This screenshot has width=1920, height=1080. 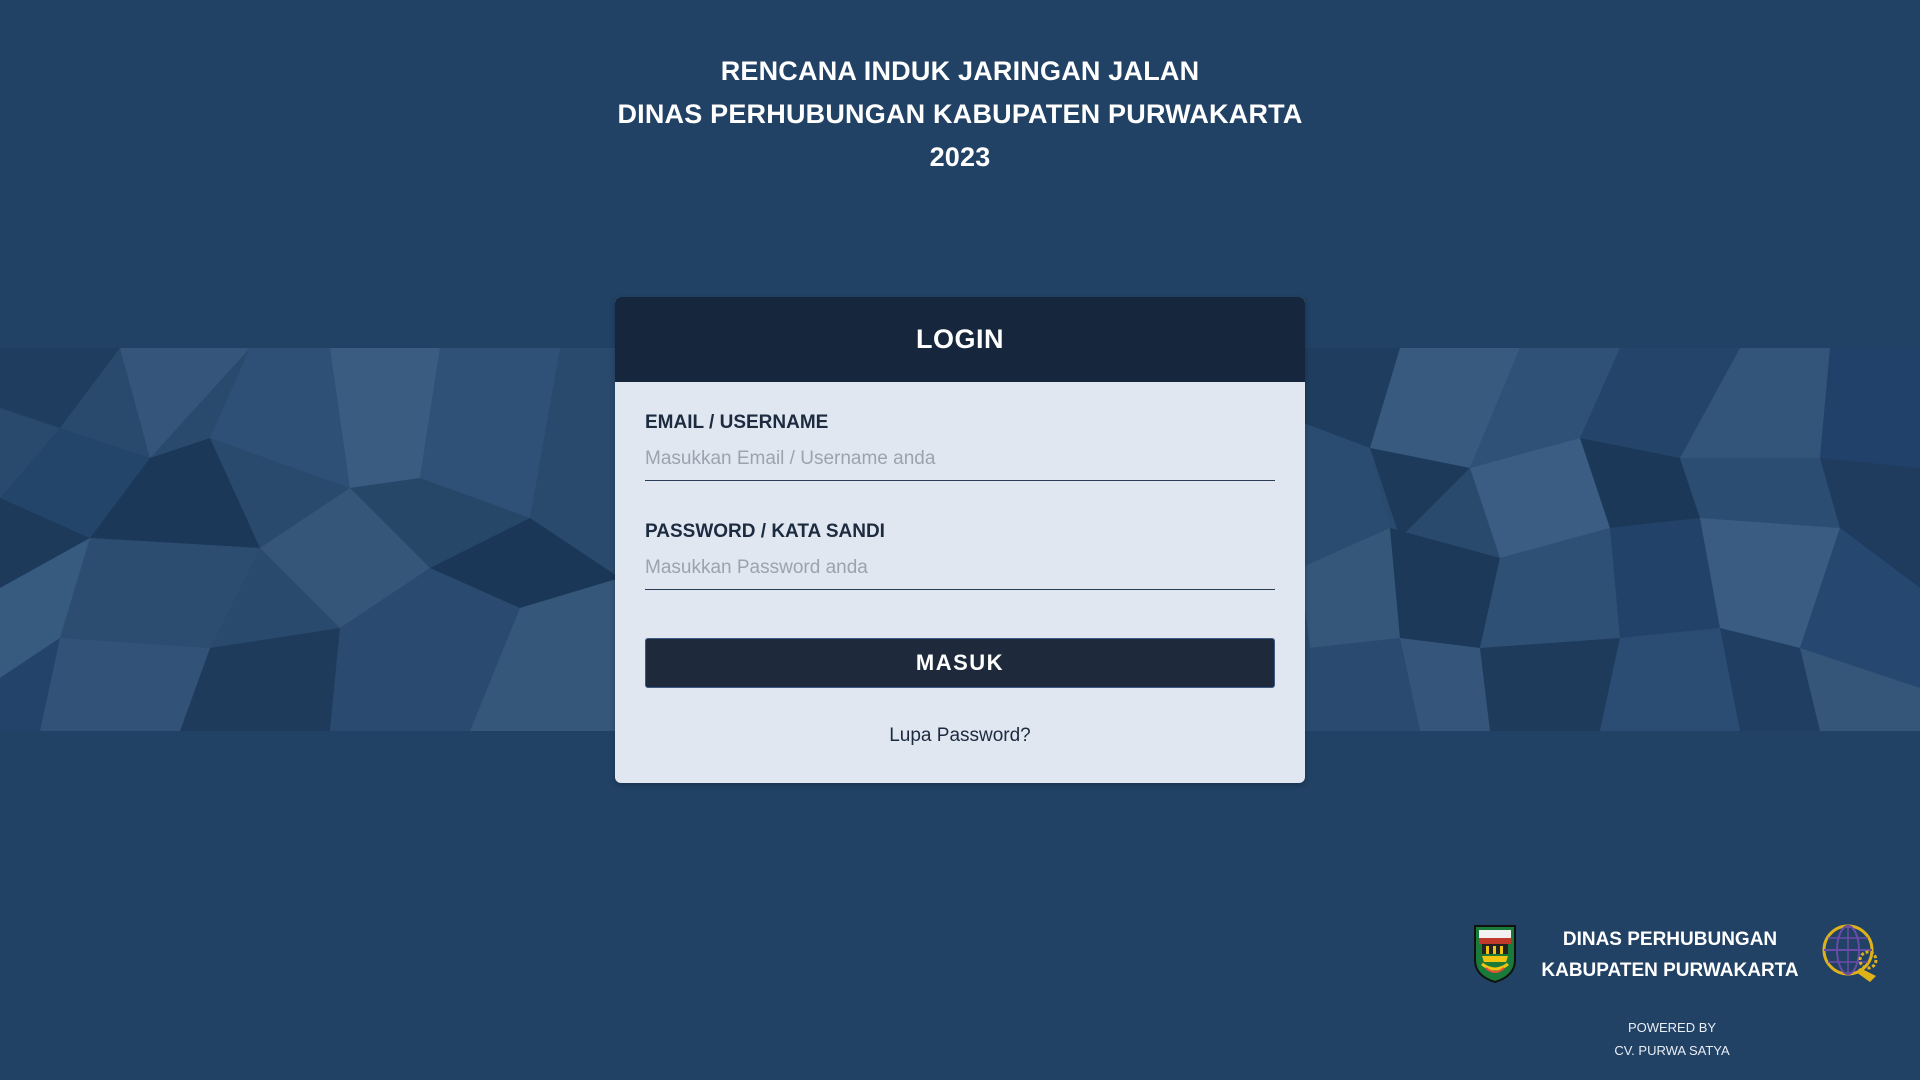 I want to click on footer-branding: DINAS PERHUBUNGAN KABUPATEN PURWAKARTA, so click(x=1675, y=955).